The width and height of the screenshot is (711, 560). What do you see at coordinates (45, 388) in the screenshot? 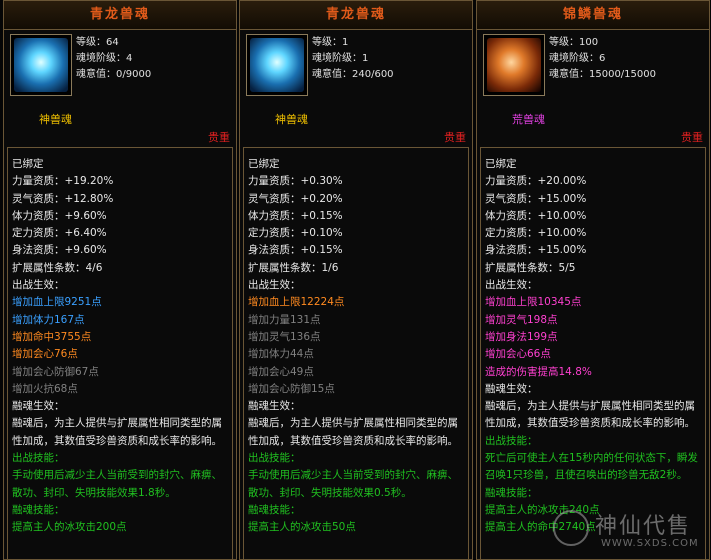
I see `detail-line: 增加火抗68点` at bounding box center [45, 388].